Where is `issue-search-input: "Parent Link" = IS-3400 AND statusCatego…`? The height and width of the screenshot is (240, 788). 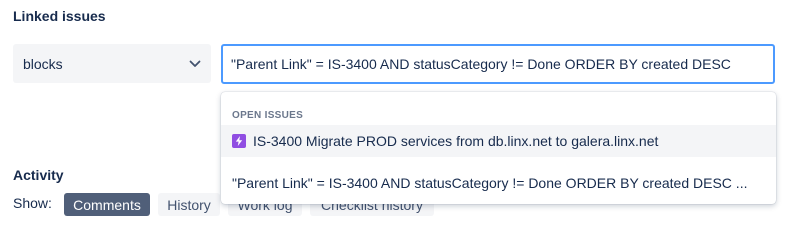 issue-search-input: "Parent Link" = IS-3400 AND statusCatego… is located at coordinates (498, 64).